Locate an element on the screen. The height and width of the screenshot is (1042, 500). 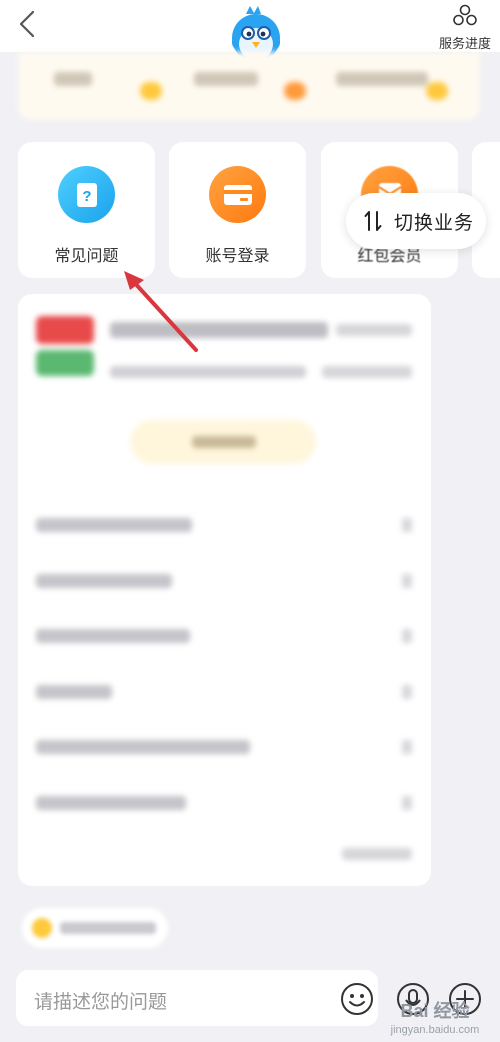
card-account-login: 账号登录 is located at coordinates (237, 210).